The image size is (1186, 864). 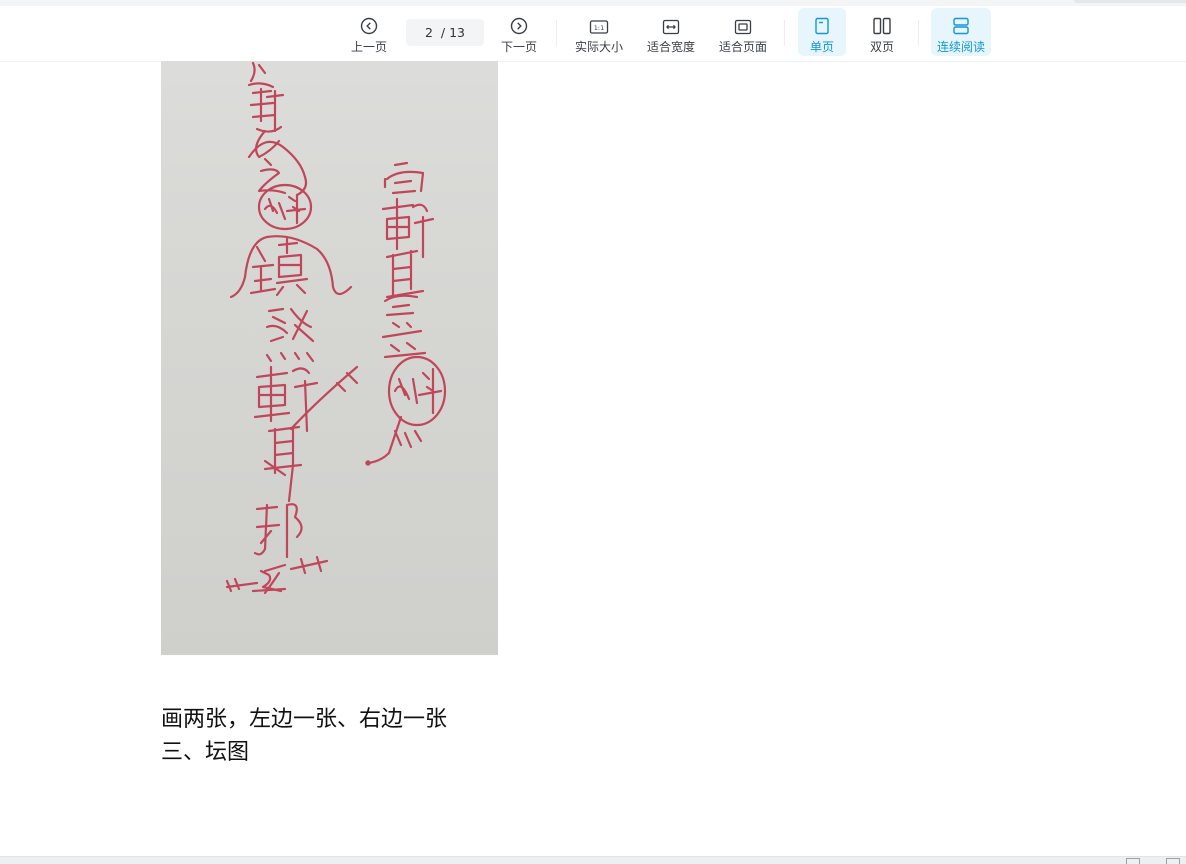 I want to click on fit-page-icon, so click(x=743, y=23).